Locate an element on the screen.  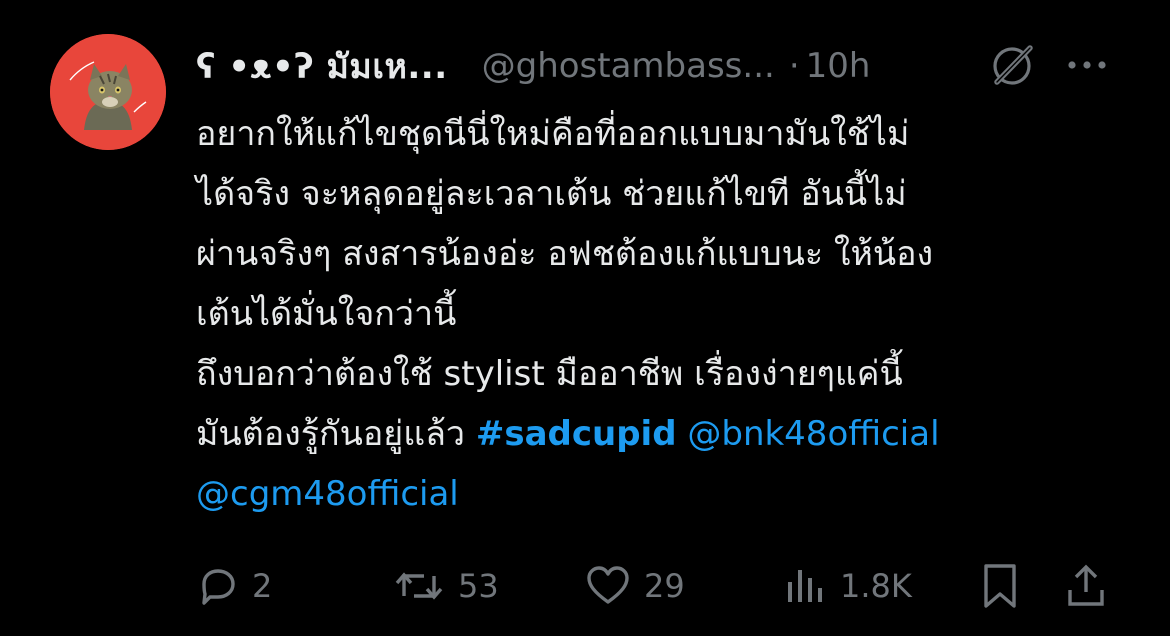
reply-button: 2 is located at coordinates (234, 586).